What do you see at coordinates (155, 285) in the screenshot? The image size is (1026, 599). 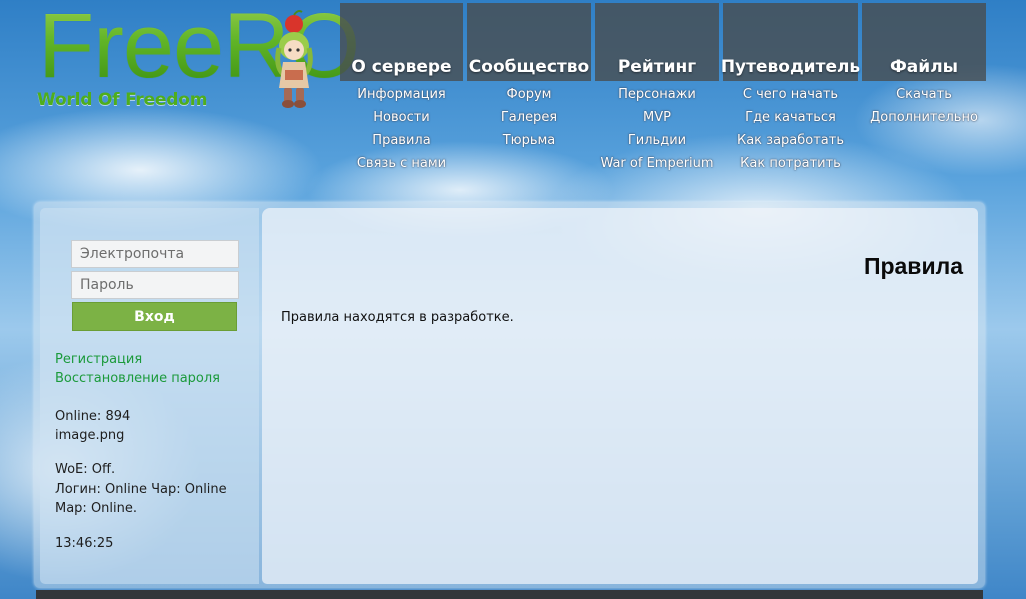 I see `password-field` at bounding box center [155, 285].